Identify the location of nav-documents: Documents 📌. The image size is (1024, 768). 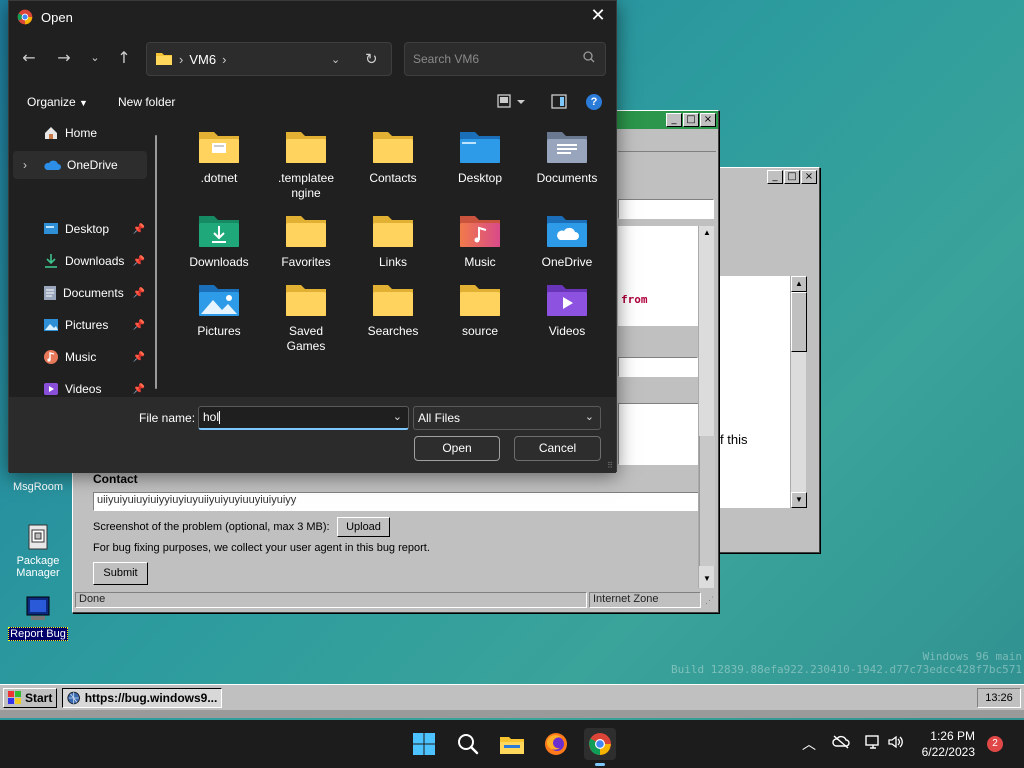
(80, 293).